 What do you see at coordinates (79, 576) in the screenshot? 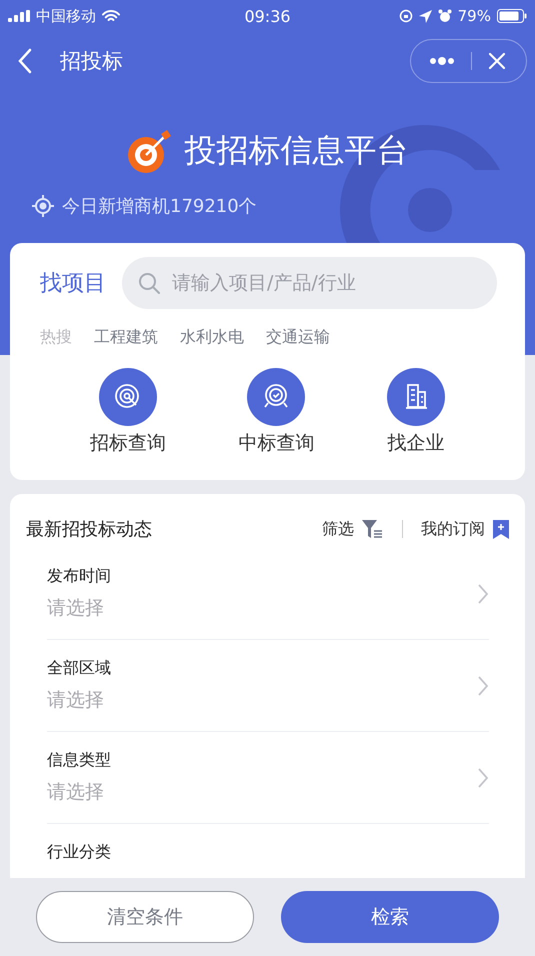
I see `filter-label: 发布时间` at bounding box center [79, 576].